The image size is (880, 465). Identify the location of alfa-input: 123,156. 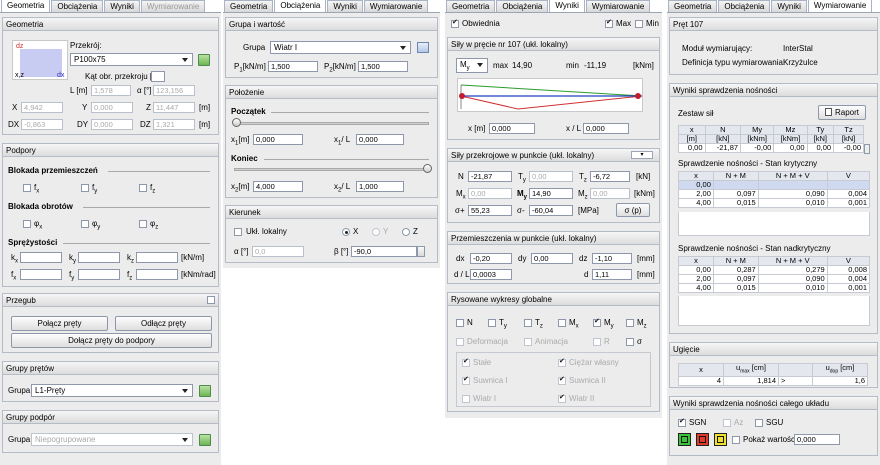
(174, 90).